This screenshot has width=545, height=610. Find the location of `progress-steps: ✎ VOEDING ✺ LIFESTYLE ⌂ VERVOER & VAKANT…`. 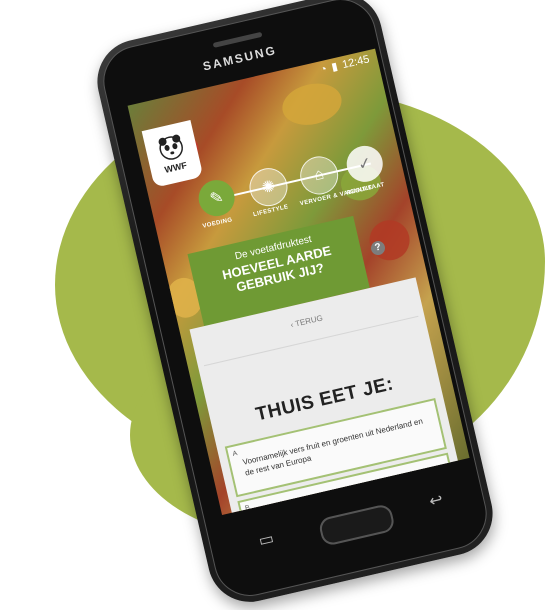

progress-steps: ✎ VOEDING ✺ LIFESTYLE ⌂ VERVOER & VAKANT… is located at coordinates (294, 192).